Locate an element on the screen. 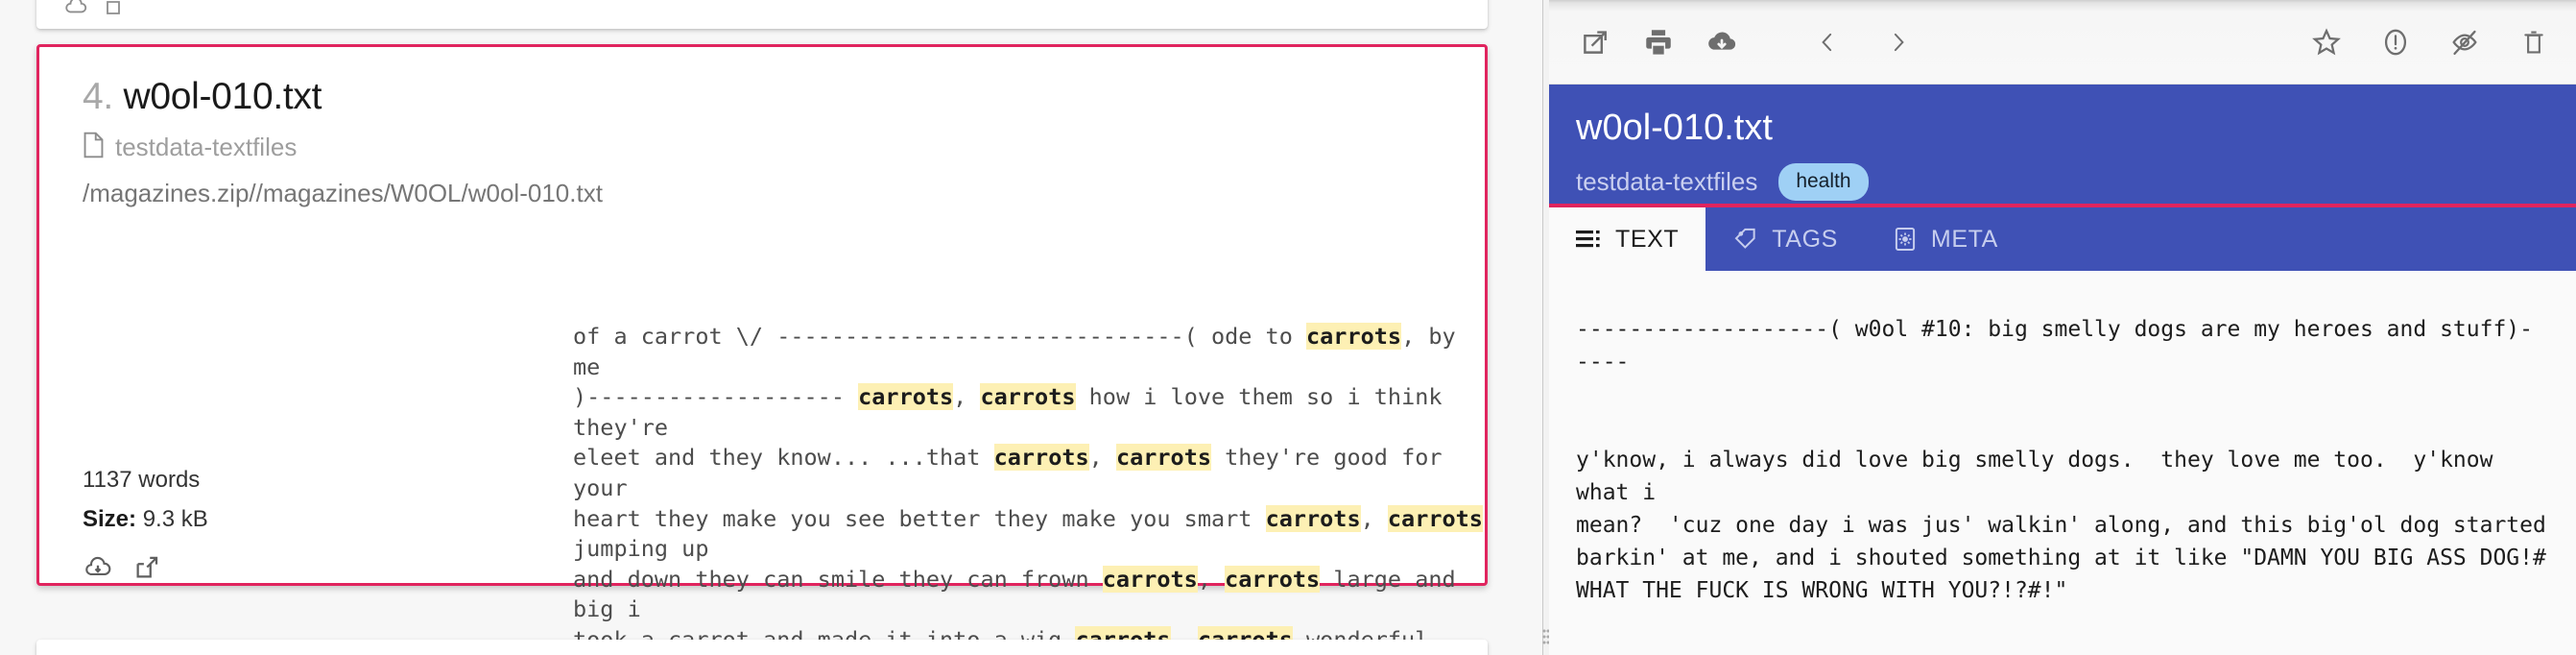  pane-resize-divider is located at coordinates (1546, 328).